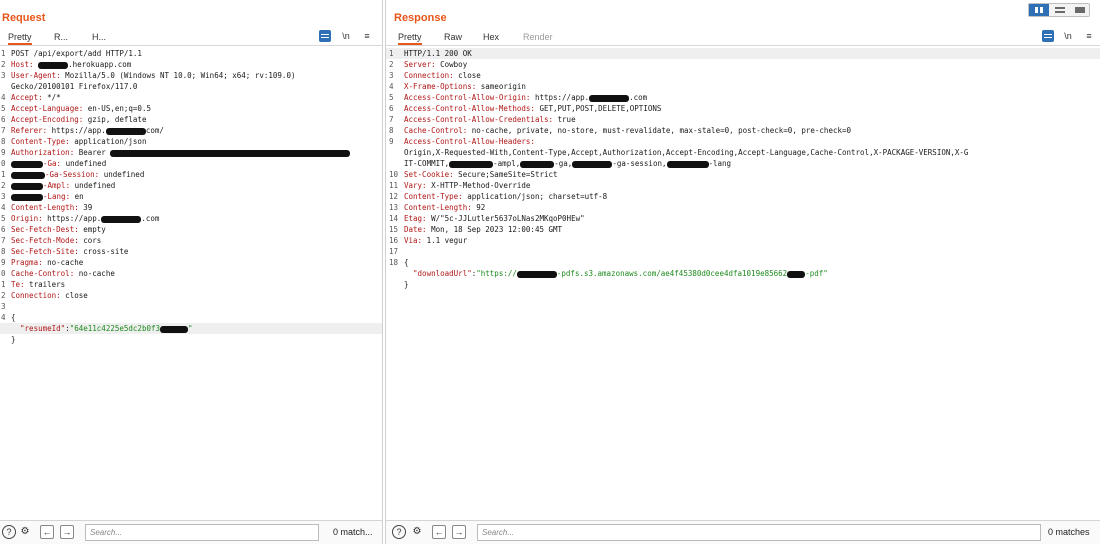  I want to click on header-key: User-Agent:, so click(36, 75).